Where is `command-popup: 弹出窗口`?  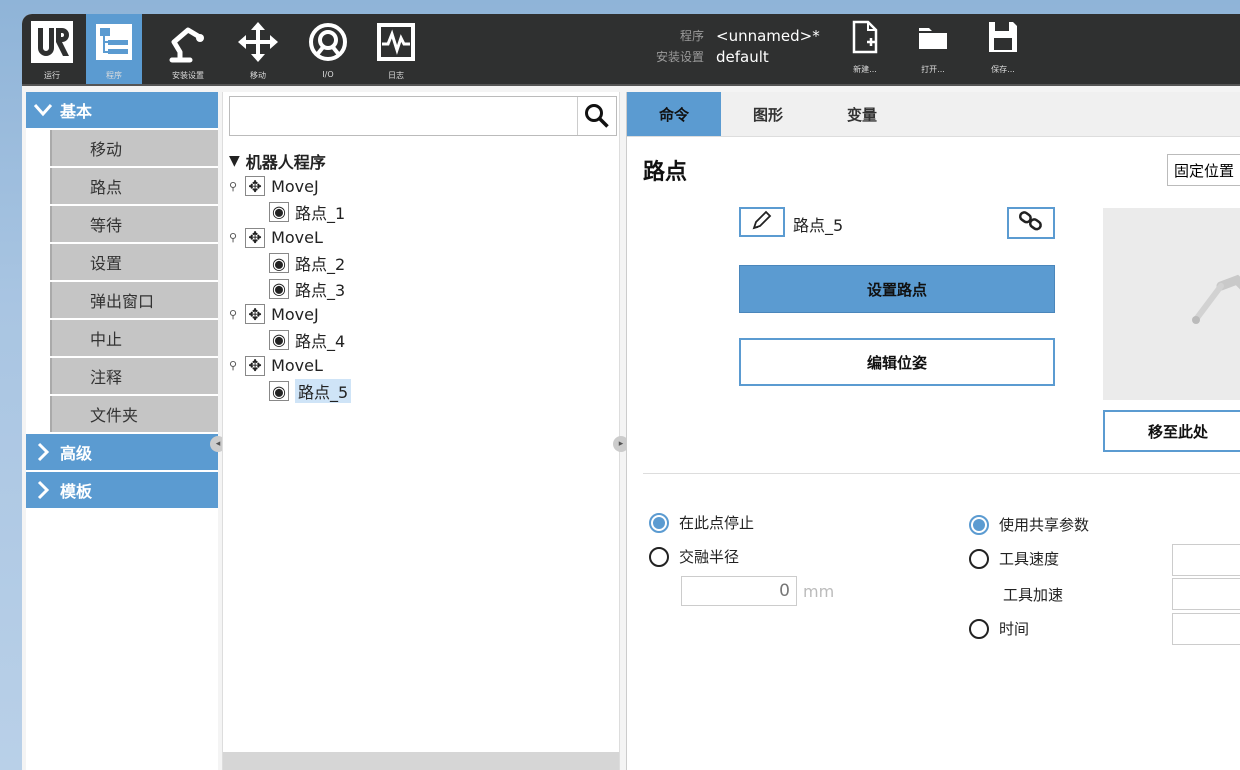 command-popup: 弹出窗口 is located at coordinates (134, 300).